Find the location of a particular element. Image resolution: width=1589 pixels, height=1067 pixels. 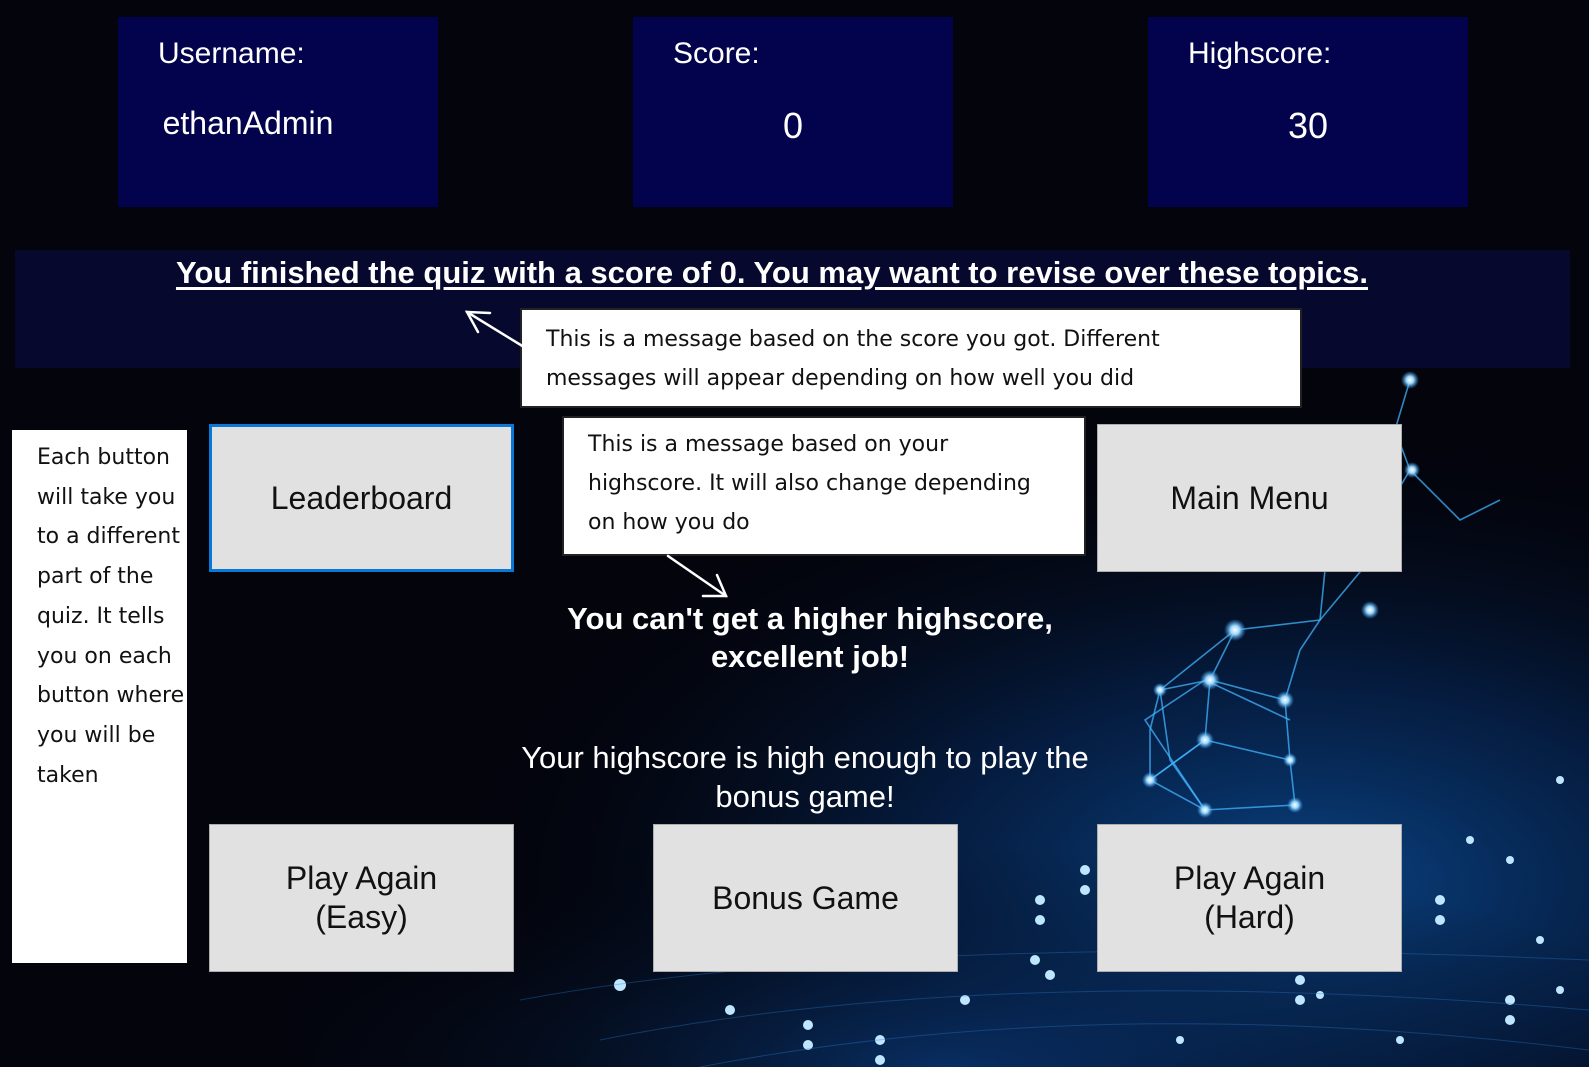

score-panel: Score: 0 is located at coordinates (793, 112).